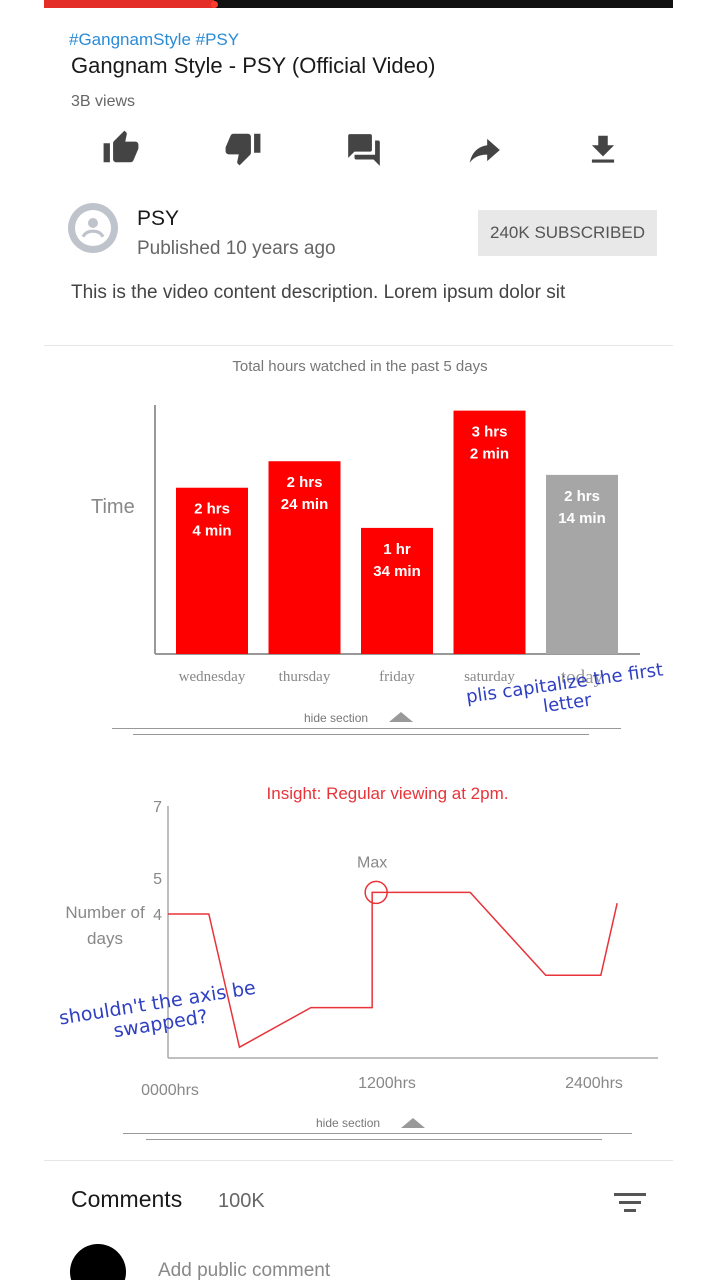 This screenshot has height=1280, width=720. Describe the element at coordinates (241, 1201) in the screenshot. I see `comments-count: 100K` at that location.